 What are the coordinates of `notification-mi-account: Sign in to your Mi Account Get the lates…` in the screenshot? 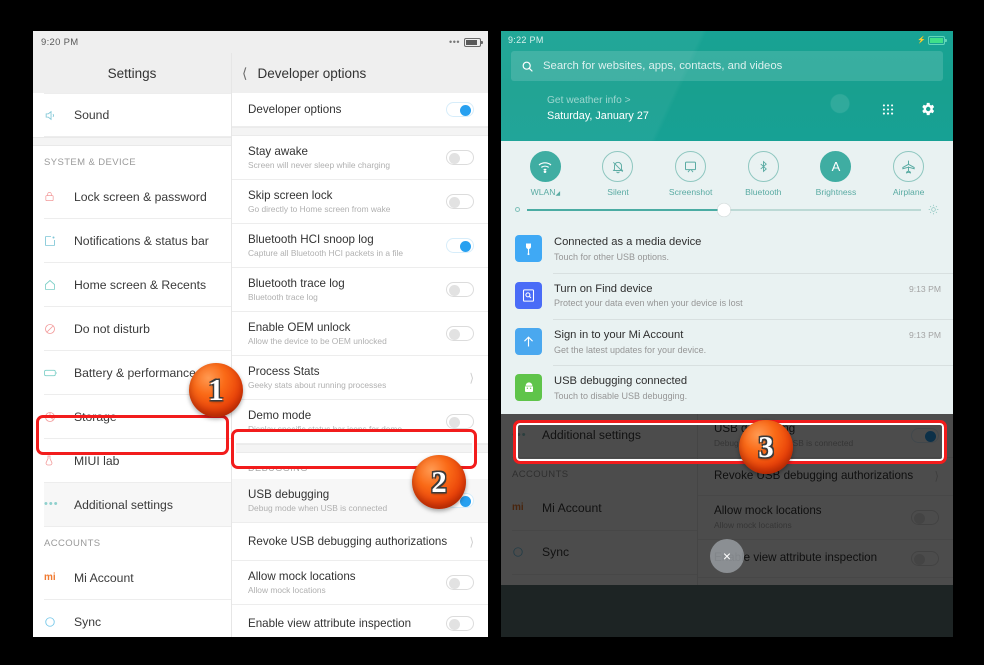 It's located at (727, 342).